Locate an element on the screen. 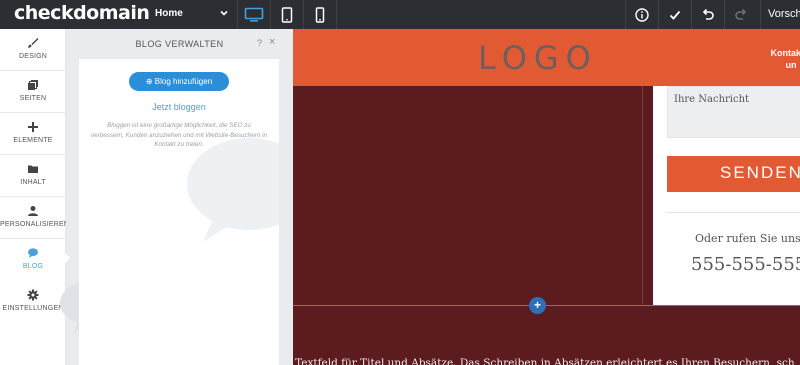  add-blog-label: Blog hinzufügen is located at coordinates (183, 81).